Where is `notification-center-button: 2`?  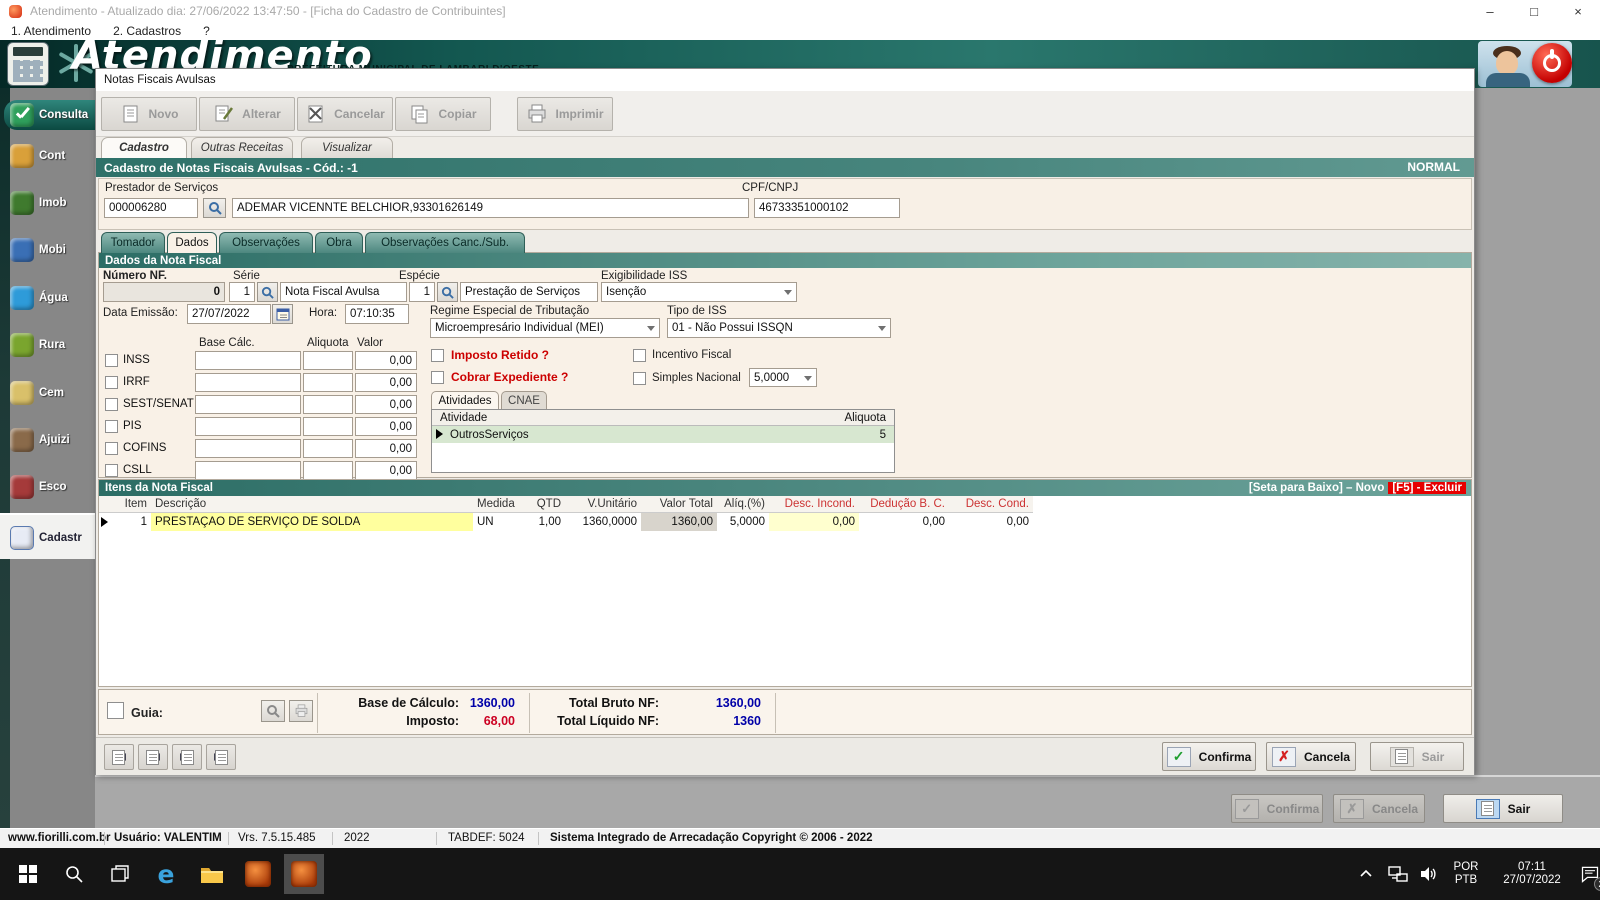
notification-center-button: 2 is located at coordinates (1588, 875).